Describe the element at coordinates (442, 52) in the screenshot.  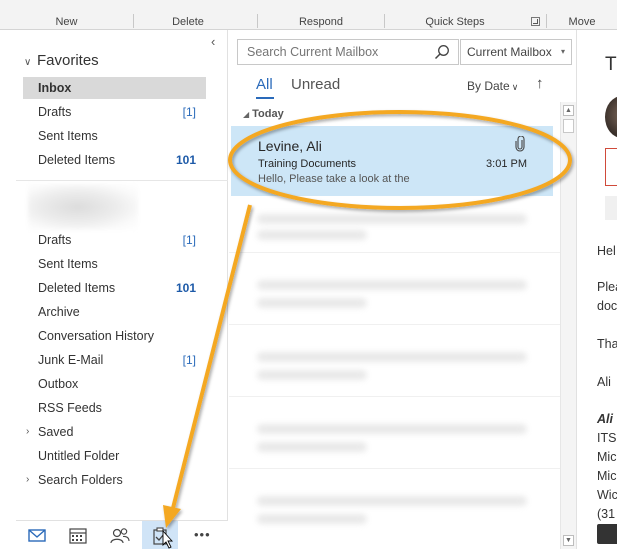
I see `search-icon` at that location.